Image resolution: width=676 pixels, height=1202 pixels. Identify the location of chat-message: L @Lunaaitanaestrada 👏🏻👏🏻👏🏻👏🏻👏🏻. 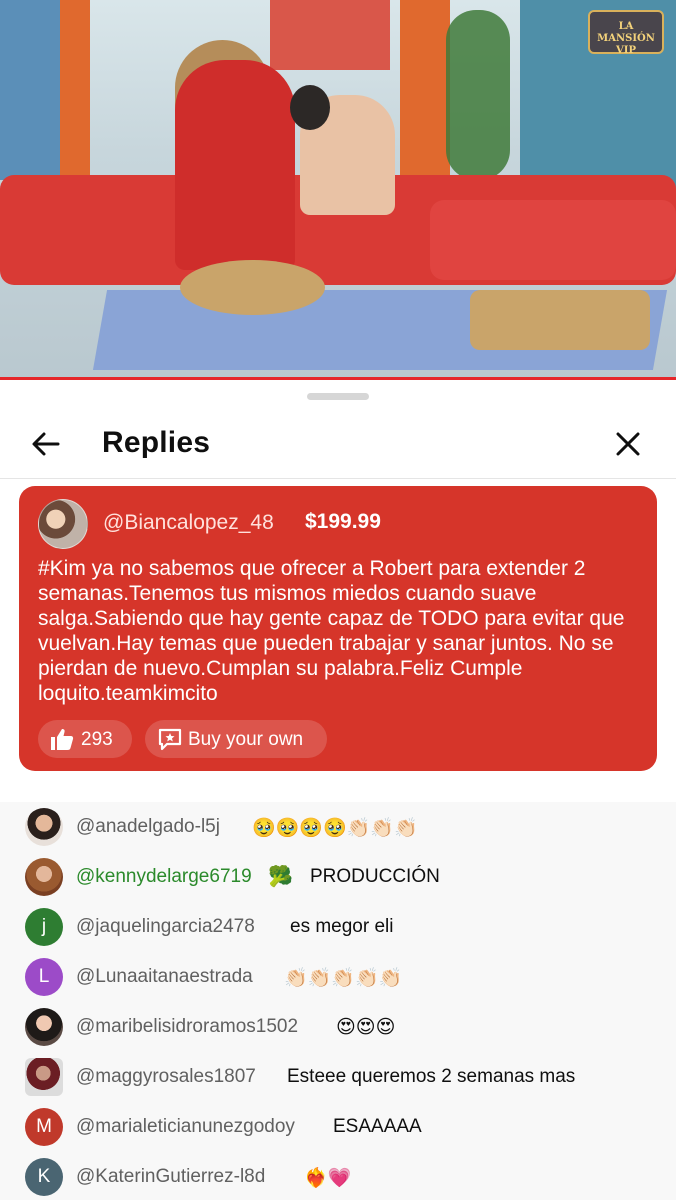
(338, 977).